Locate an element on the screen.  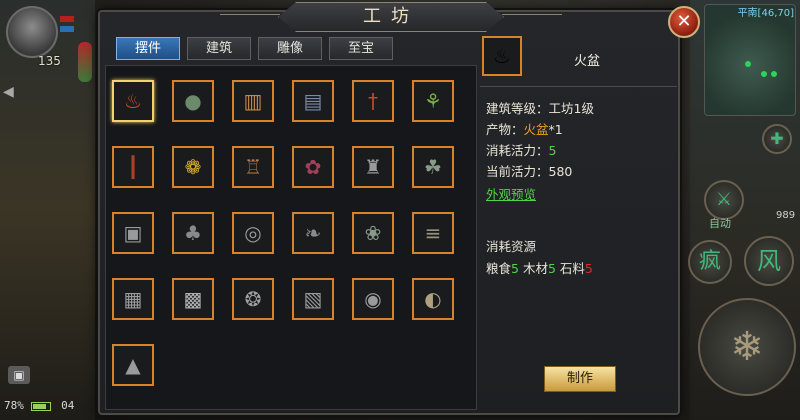
camera-icon: ▣ is located at coordinates (19, 375).